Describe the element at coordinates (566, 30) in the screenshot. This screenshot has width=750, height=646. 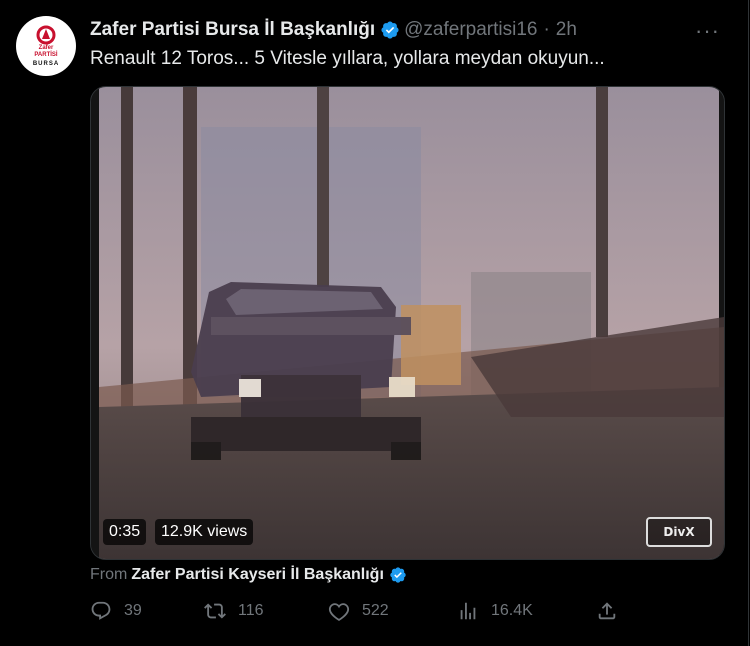
I see `tweet-time: 2h` at that location.